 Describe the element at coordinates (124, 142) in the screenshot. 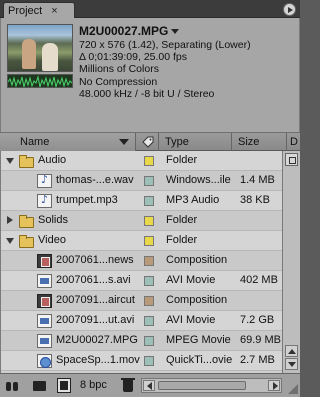

I see `sort-descending-icon` at that location.